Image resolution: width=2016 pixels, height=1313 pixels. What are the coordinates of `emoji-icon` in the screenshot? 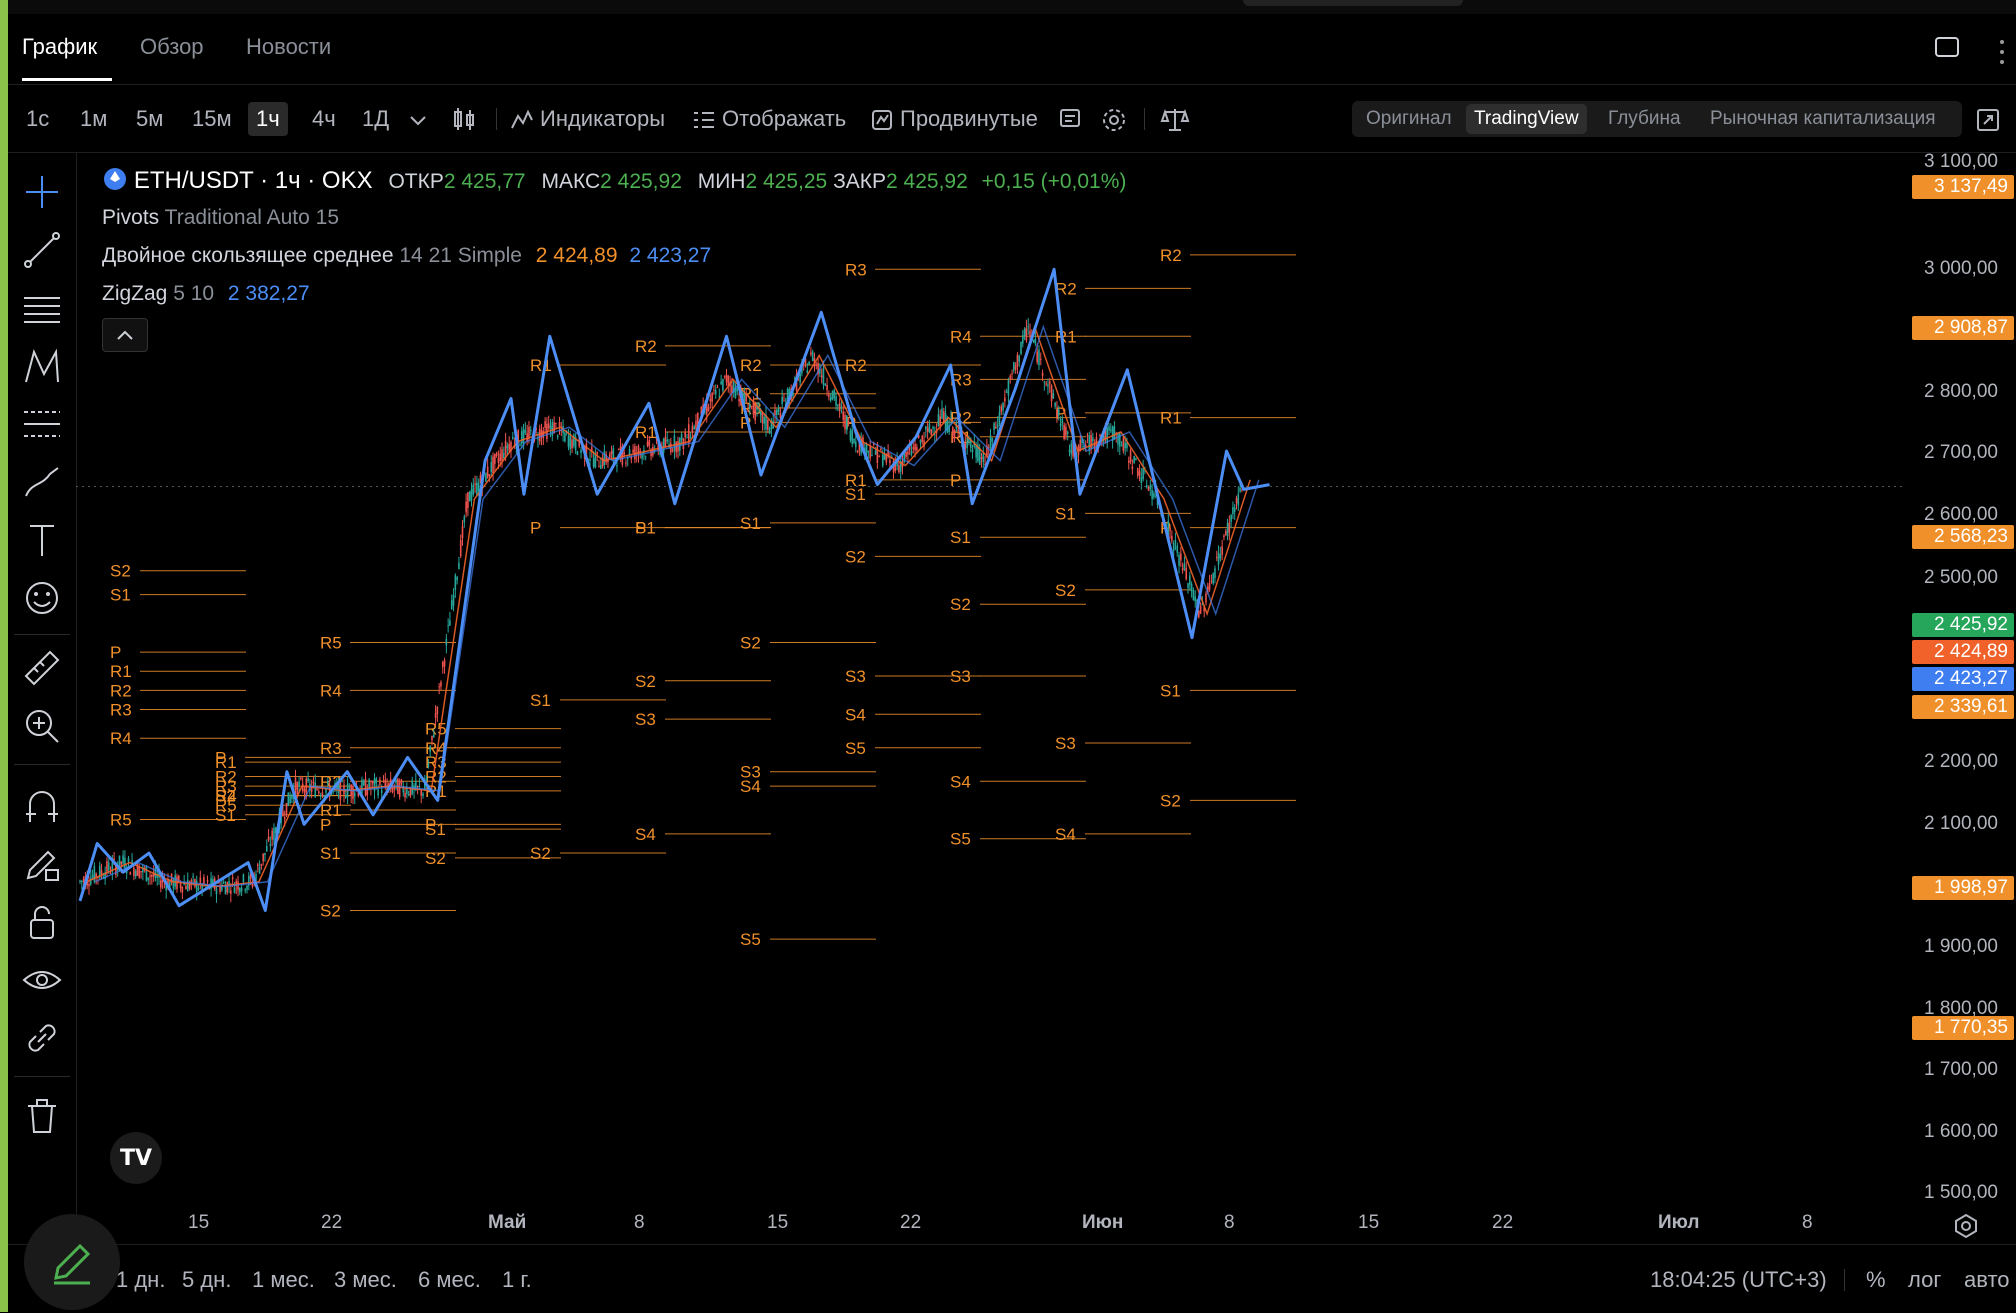 It's located at (42, 598).